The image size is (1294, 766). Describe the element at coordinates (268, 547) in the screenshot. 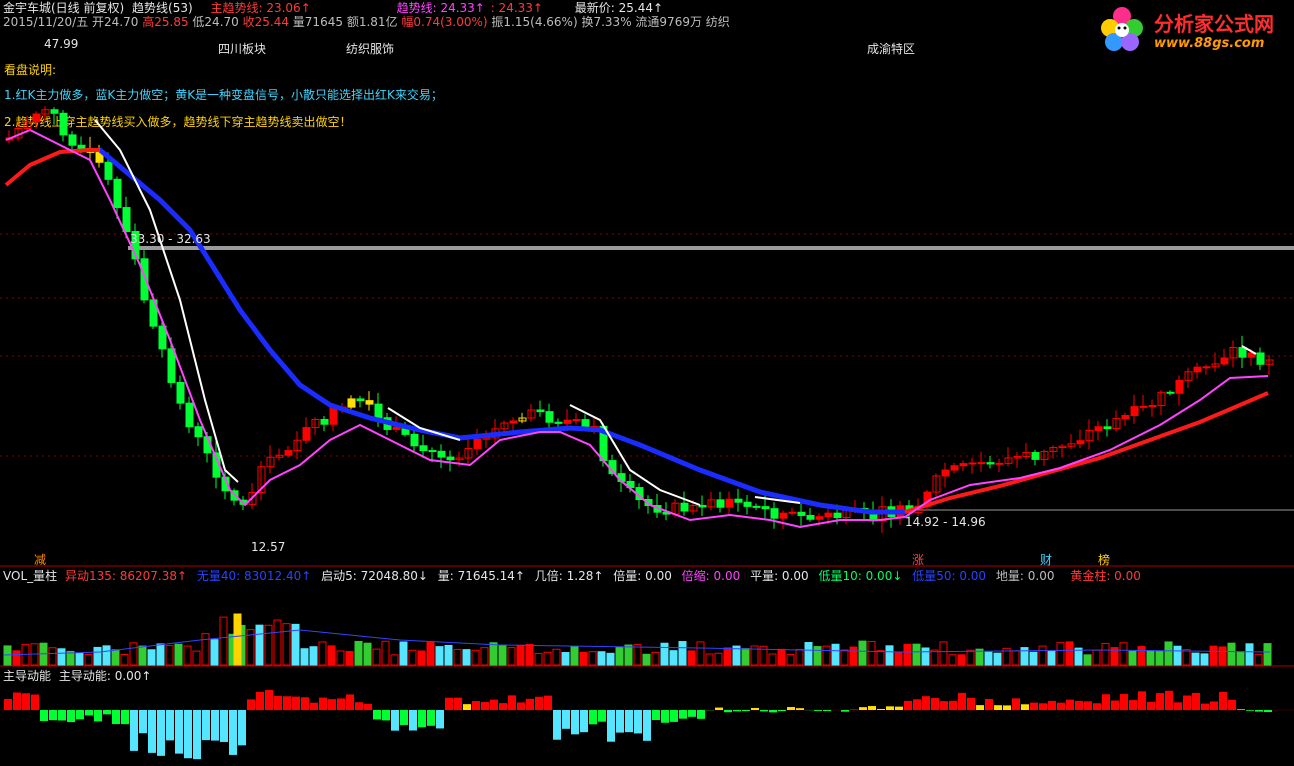

I see `price-low-label: 12.57` at that location.